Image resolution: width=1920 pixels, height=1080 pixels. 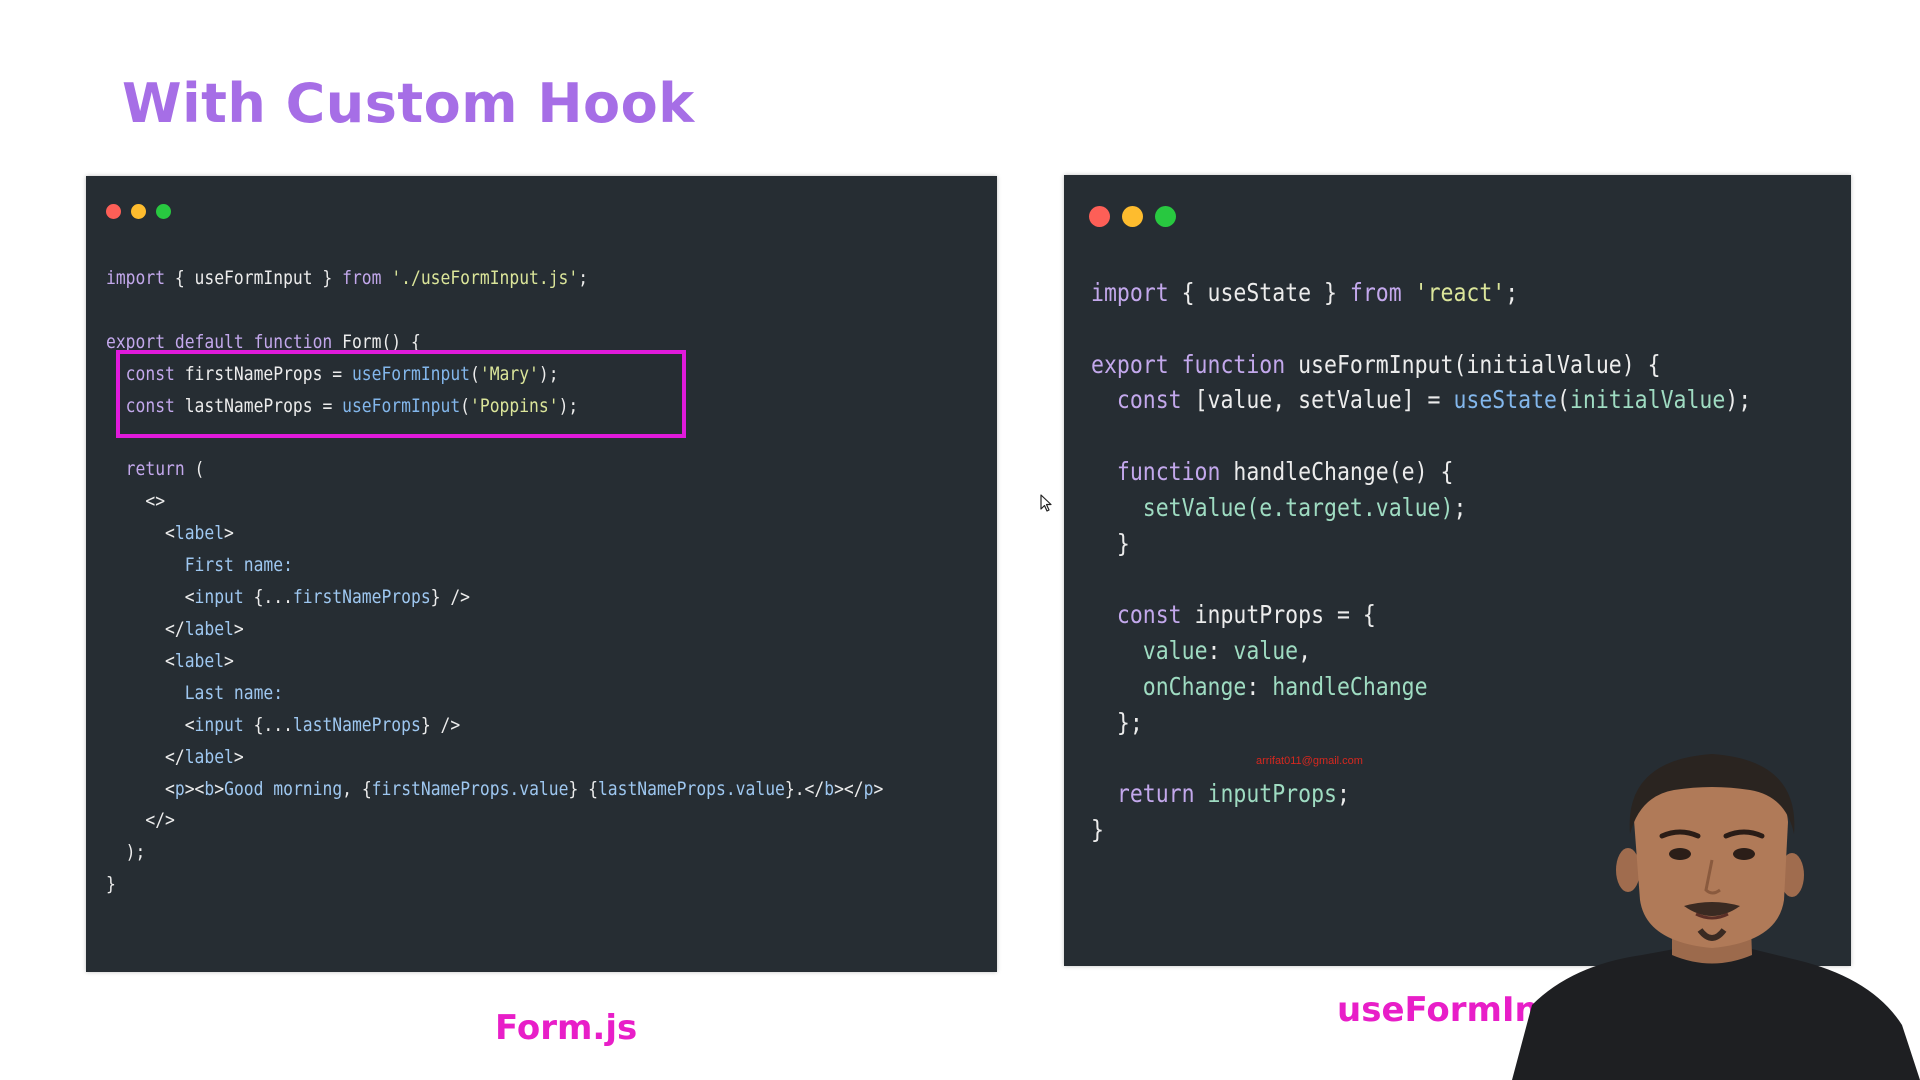 What do you see at coordinates (238, 565) in the screenshot?
I see `code-token: First name:` at bounding box center [238, 565].